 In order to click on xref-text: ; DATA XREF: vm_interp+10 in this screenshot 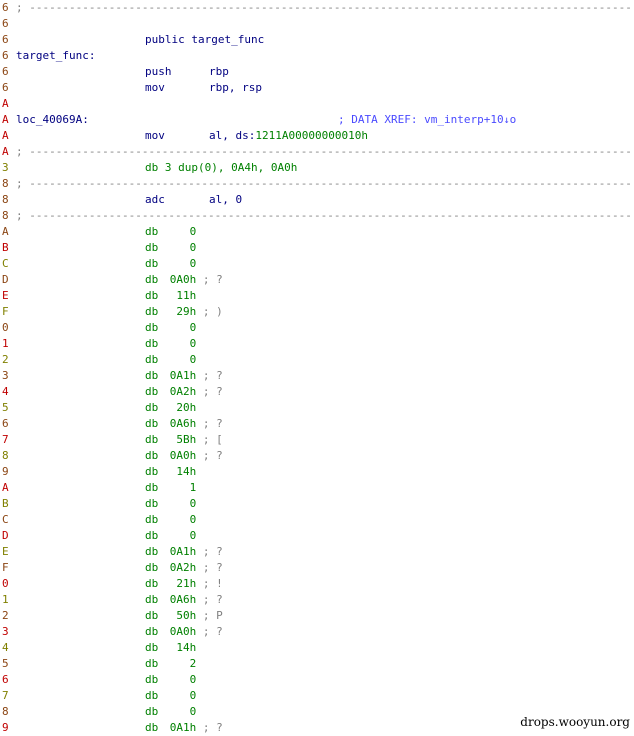, I will do `click(421, 119)`.